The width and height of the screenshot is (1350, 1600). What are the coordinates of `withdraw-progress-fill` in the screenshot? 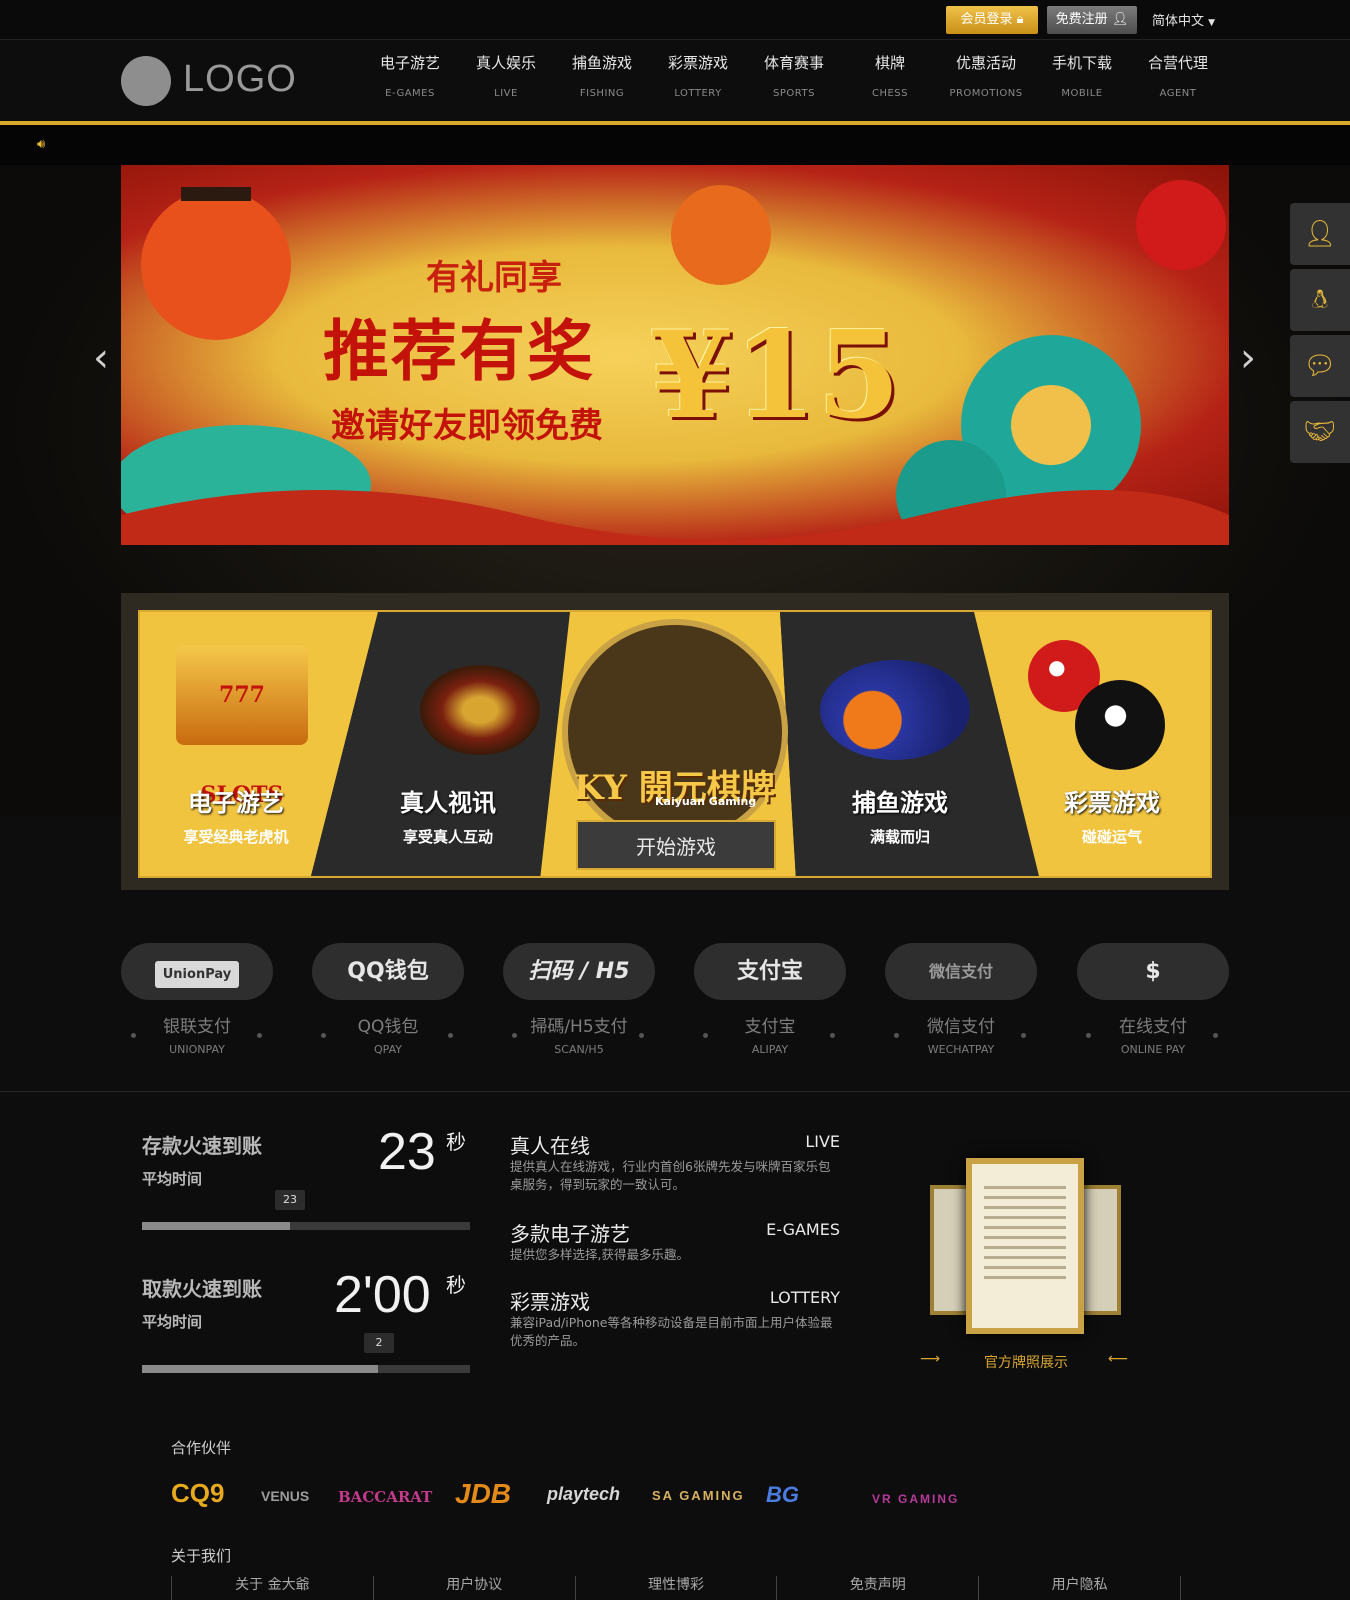 It's located at (260, 1369).